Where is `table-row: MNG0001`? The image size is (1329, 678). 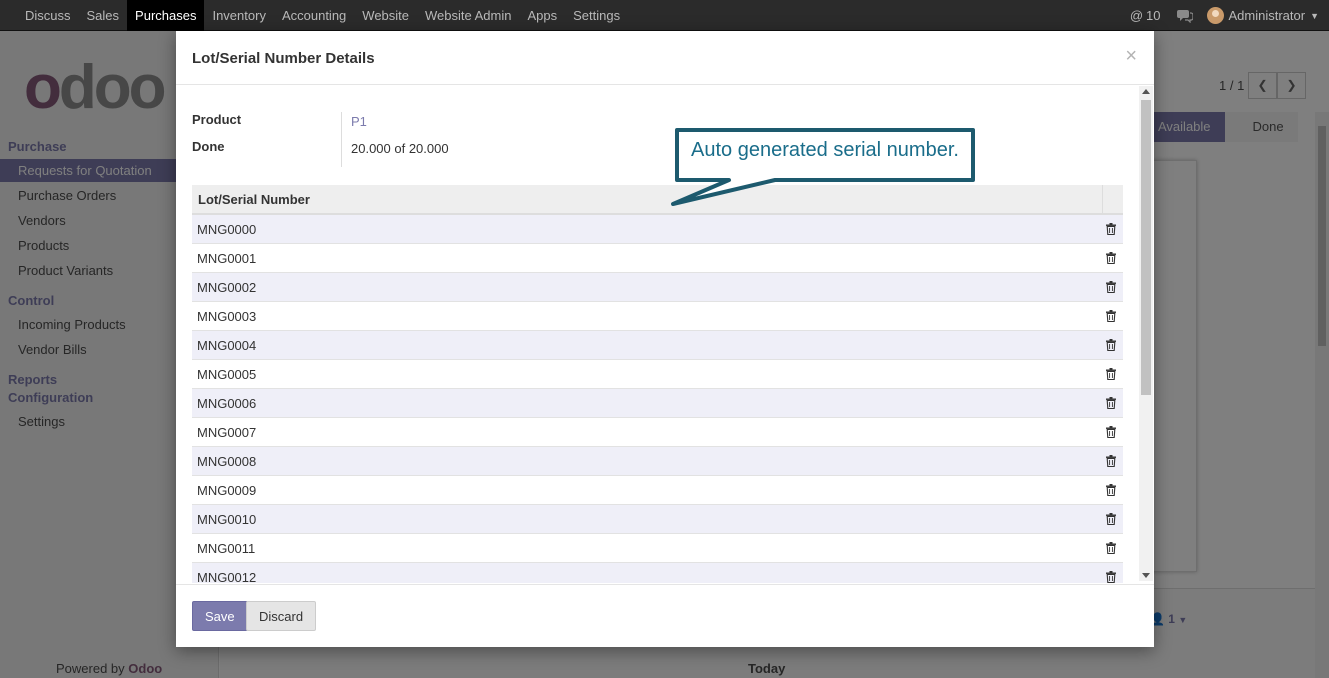 table-row: MNG0001 is located at coordinates (657, 258).